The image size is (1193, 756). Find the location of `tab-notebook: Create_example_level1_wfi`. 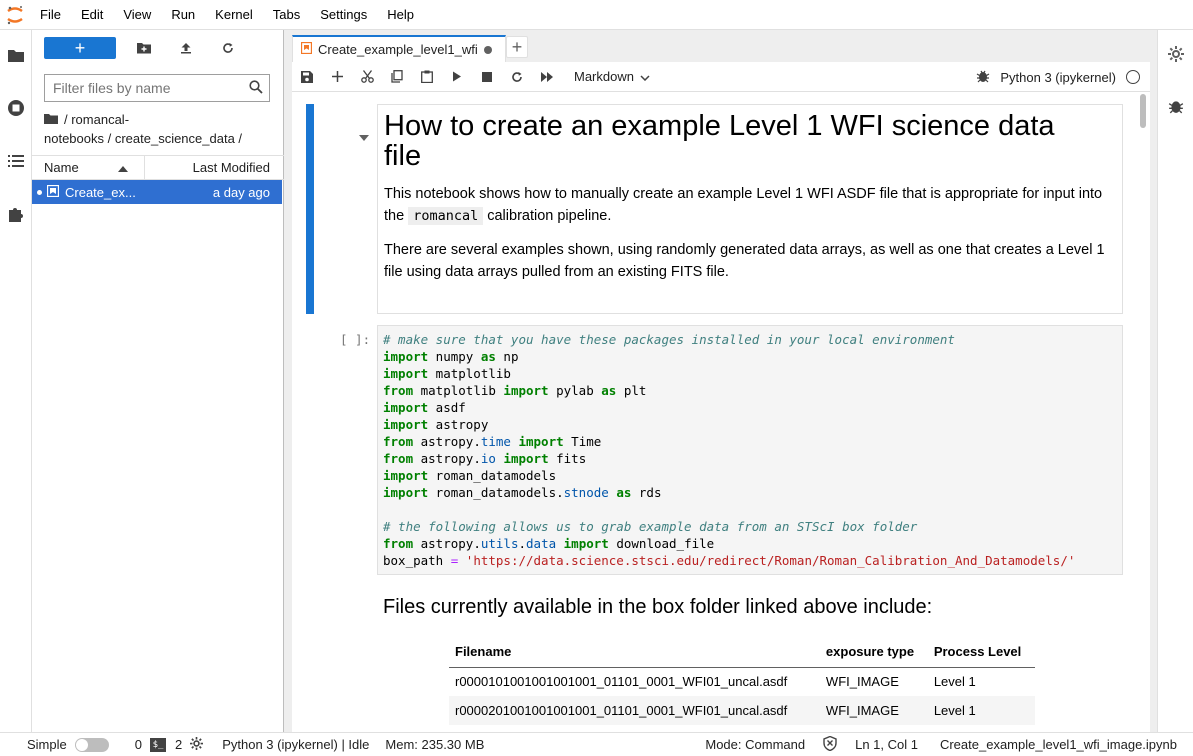

tab-notebook: Create_example_level1_wfi is located at coordinates (399, 48).